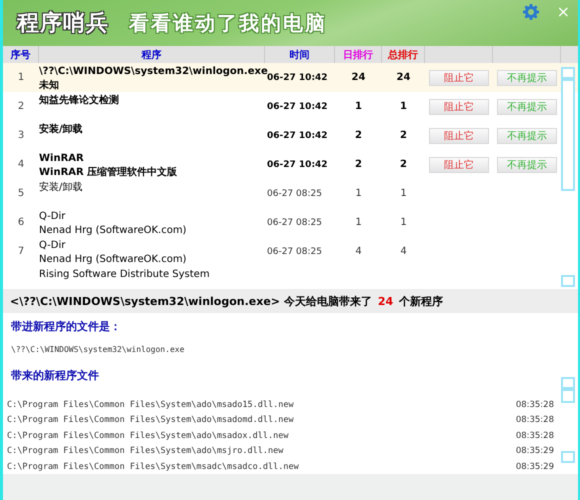 The width and height of the screenshot is (580, 500). Describe the element at coordinates (191, 301) in the screenshot. I see `summary-text: <\??\C:\WINDOWS\system32\winlogon.exe> 今天给电脑带来了` at that location.